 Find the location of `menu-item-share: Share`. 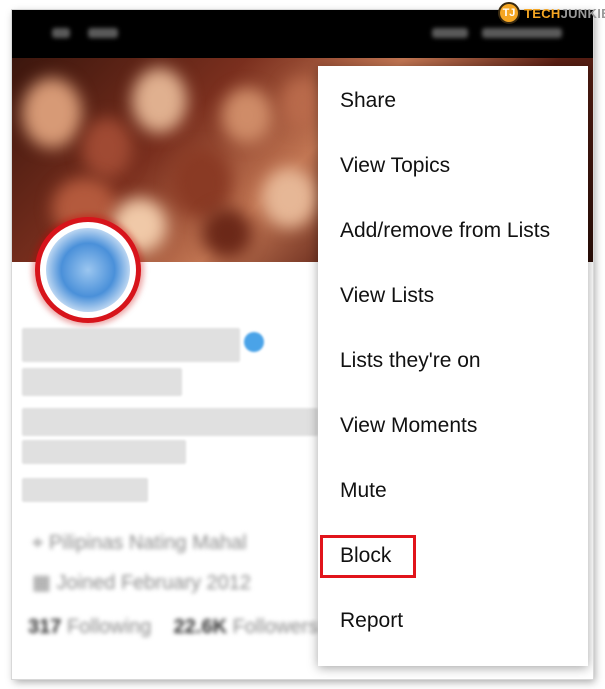

menu-item-share: Share is located at coordinates (453, 100).